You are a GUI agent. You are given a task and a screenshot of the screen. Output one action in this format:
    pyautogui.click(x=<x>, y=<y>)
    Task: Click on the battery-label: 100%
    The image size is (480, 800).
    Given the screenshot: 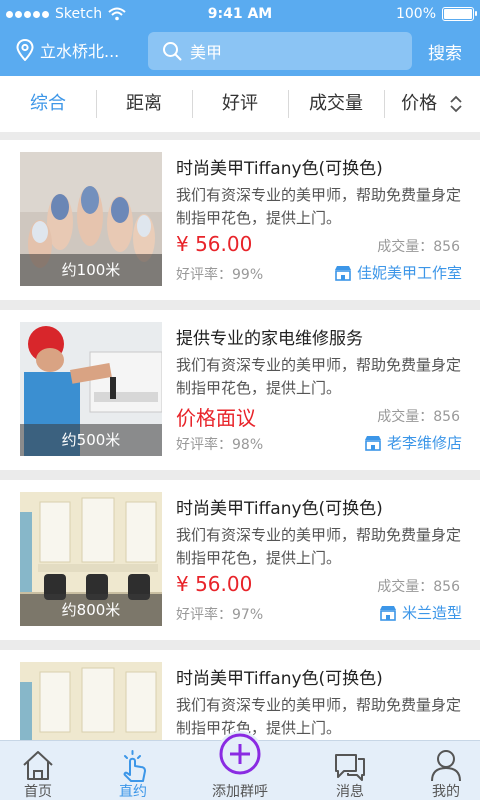 What is the action you would take?
    pyautogui.click(x=415, y=14)
    